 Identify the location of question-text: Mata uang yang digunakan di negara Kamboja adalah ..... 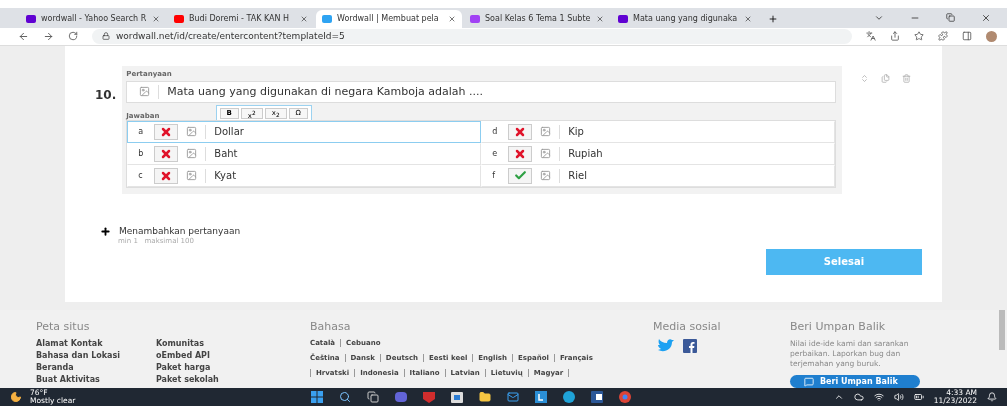
(325, 92).